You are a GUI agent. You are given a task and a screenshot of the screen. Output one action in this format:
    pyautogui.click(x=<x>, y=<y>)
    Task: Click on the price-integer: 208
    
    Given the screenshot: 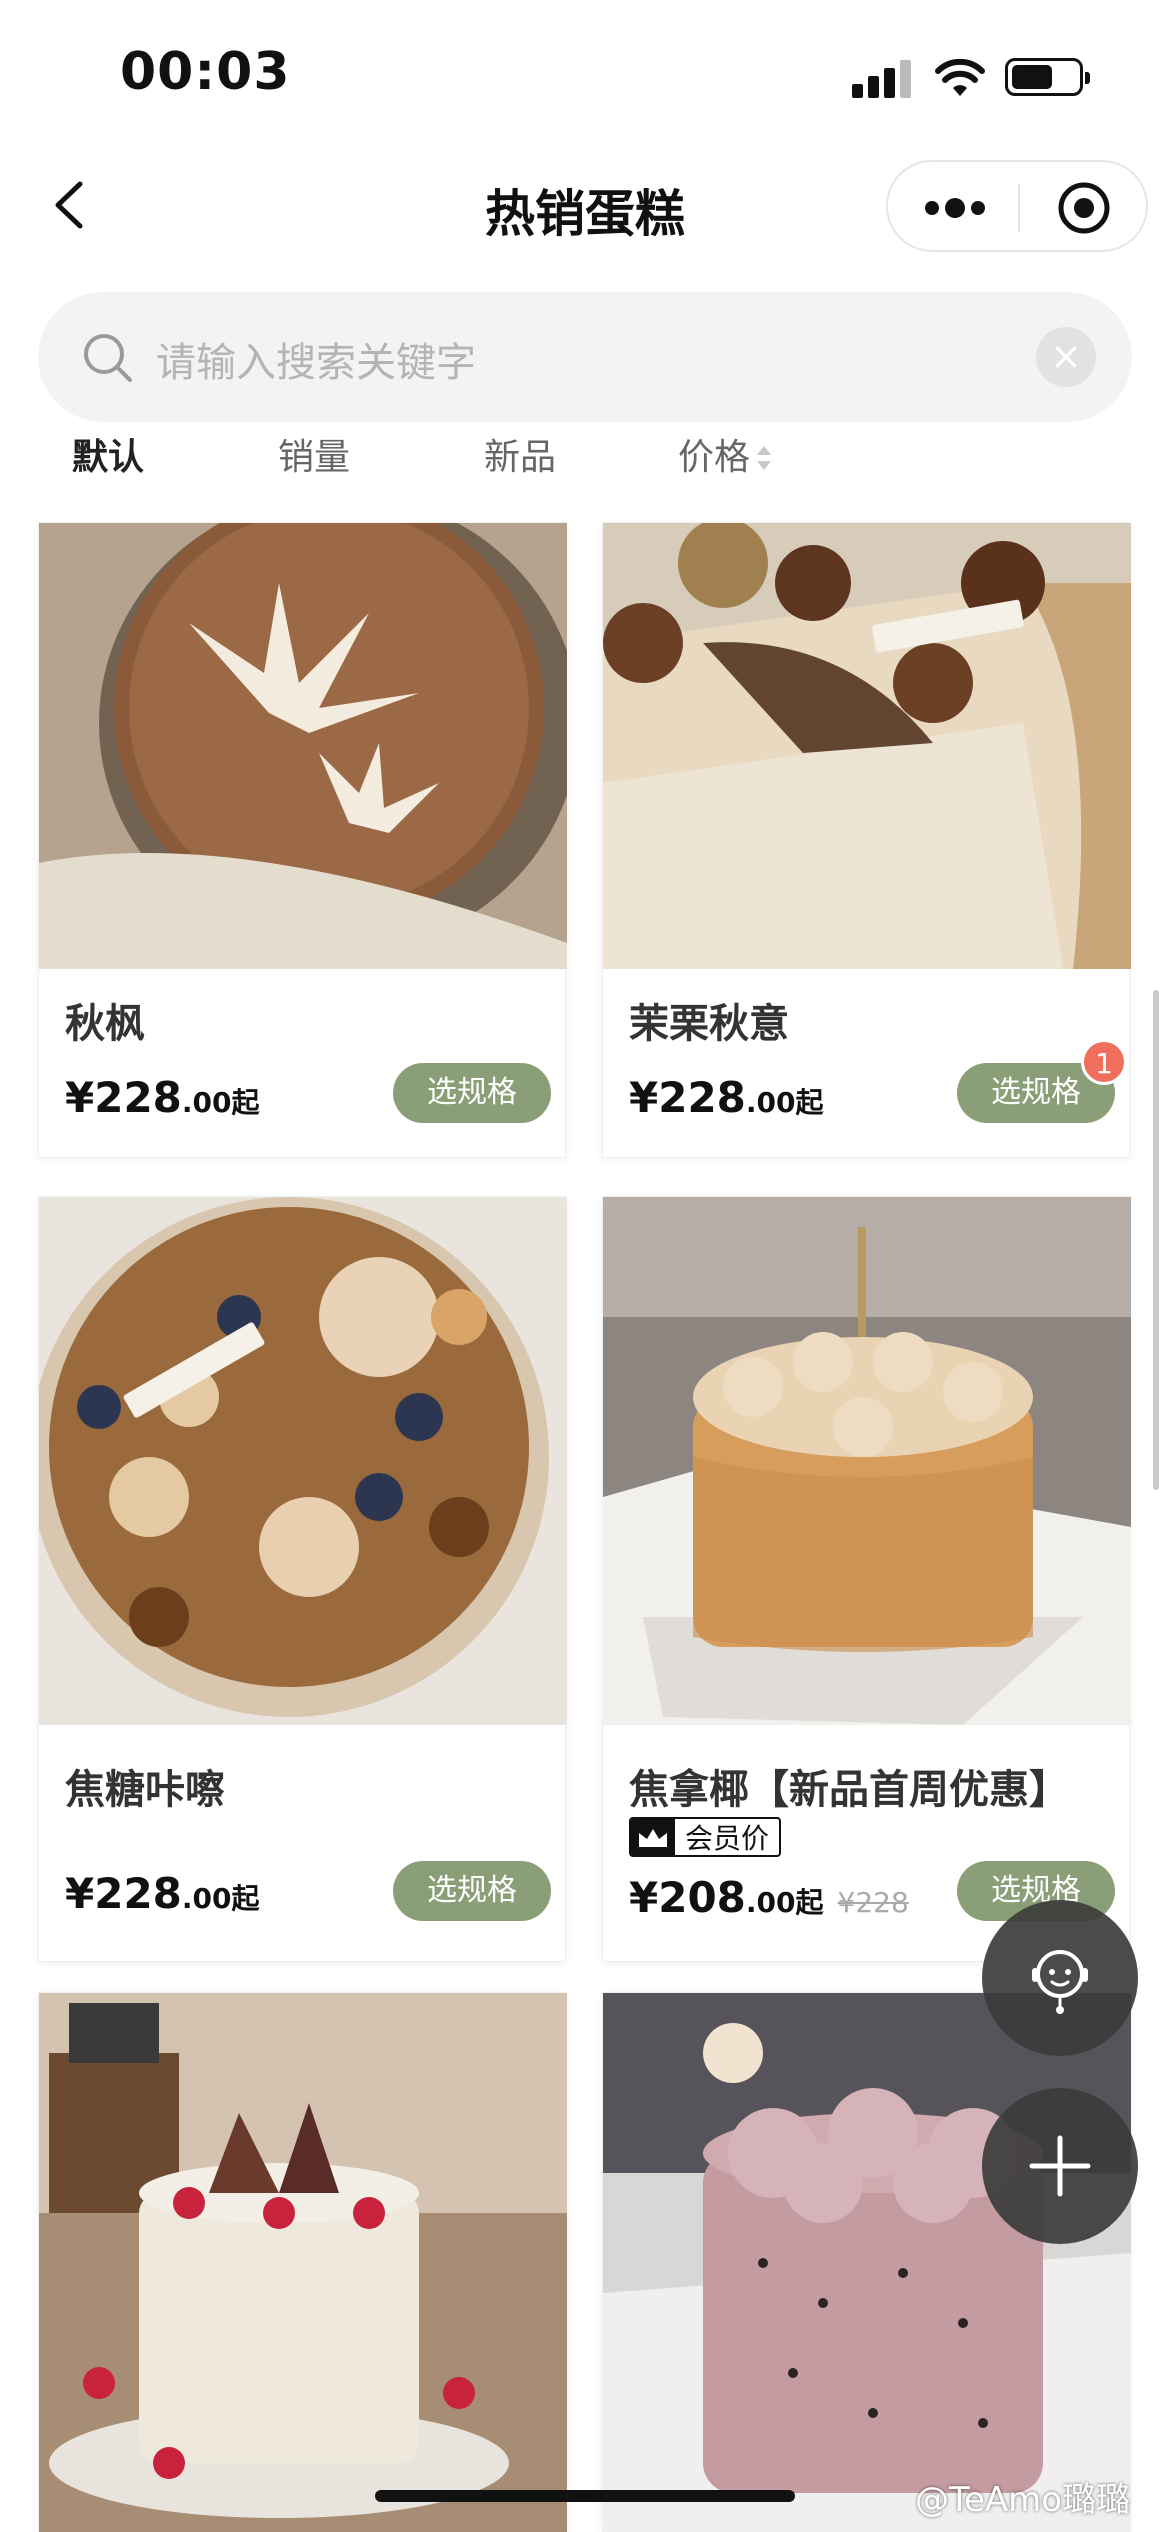 What is the action you would take?
    pyautogui.click(x=702, y=1897)
    